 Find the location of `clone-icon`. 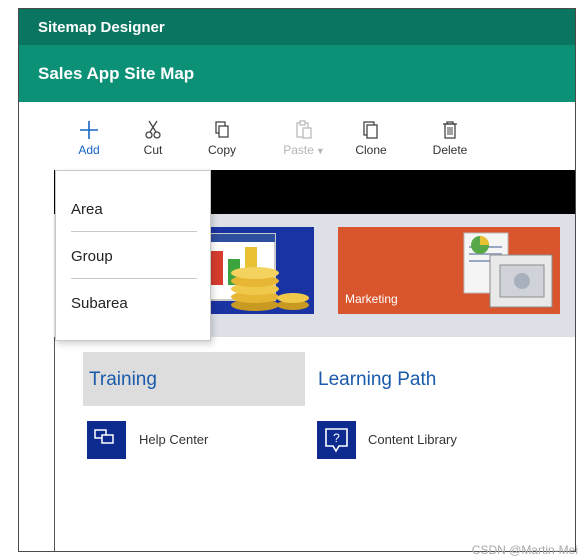

clone-icon is located at coordinates (370, 130).